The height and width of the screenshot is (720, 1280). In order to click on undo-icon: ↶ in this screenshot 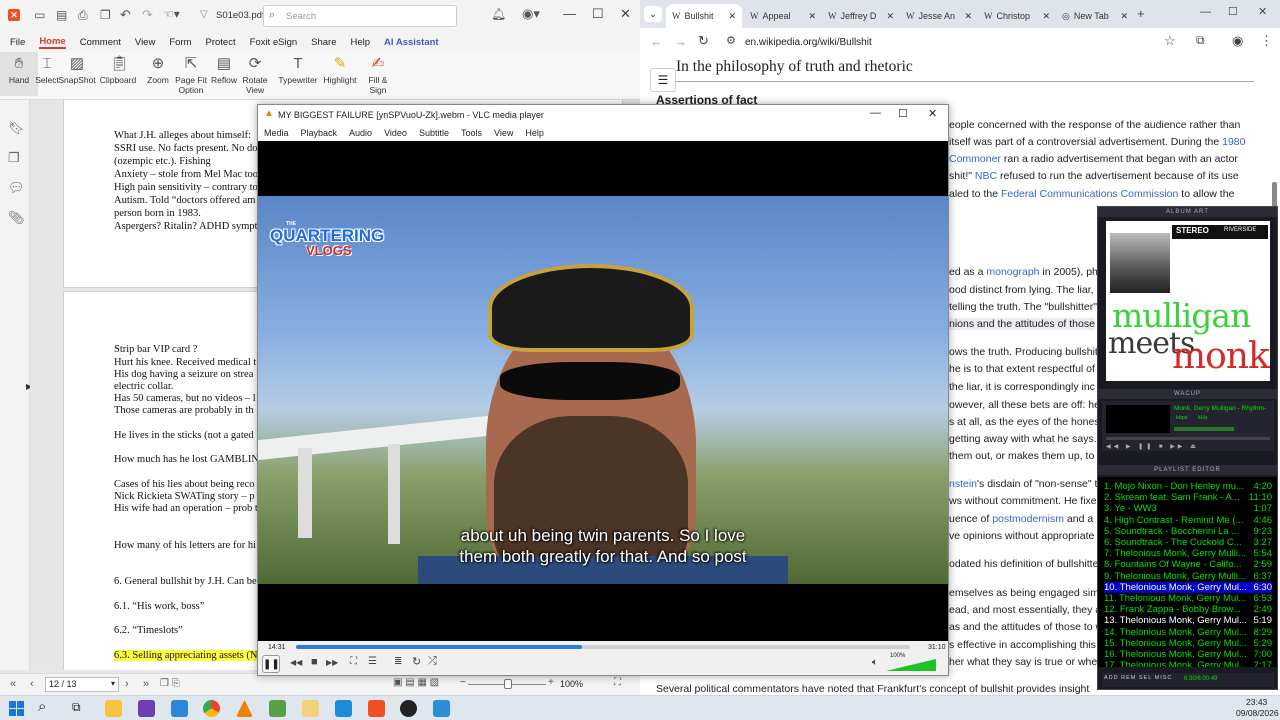, I will do `click(125, 15)`.